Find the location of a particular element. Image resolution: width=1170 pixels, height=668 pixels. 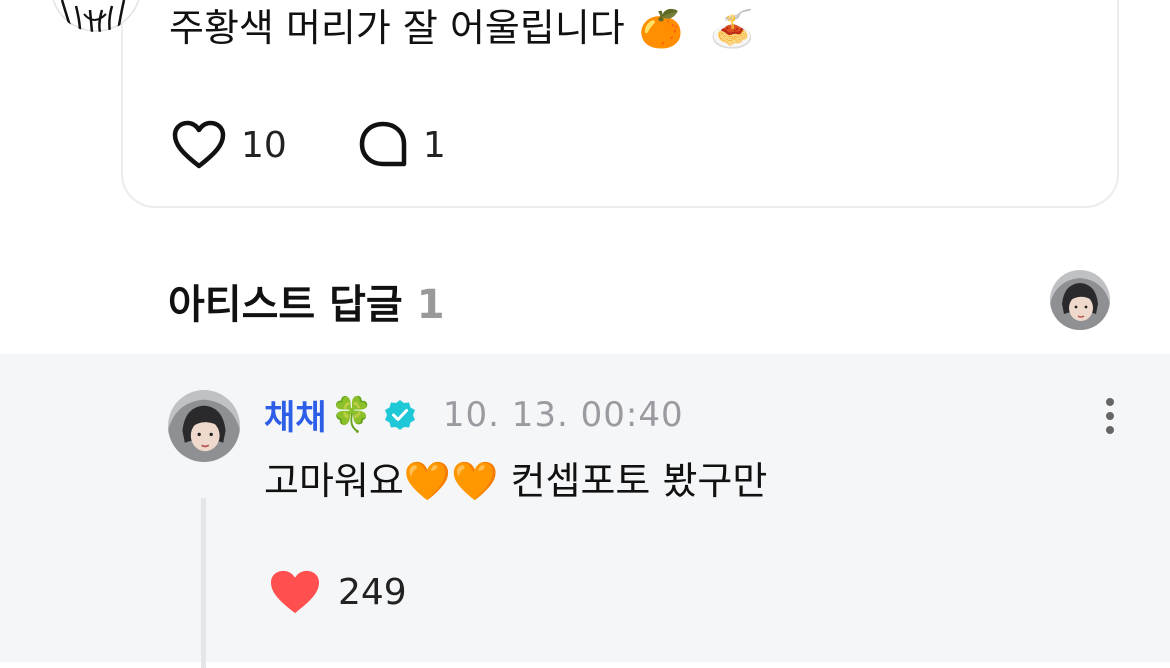

reply-meta: 채채 🍀 10. 13. 00:40 is located at coordinates (474, 414).